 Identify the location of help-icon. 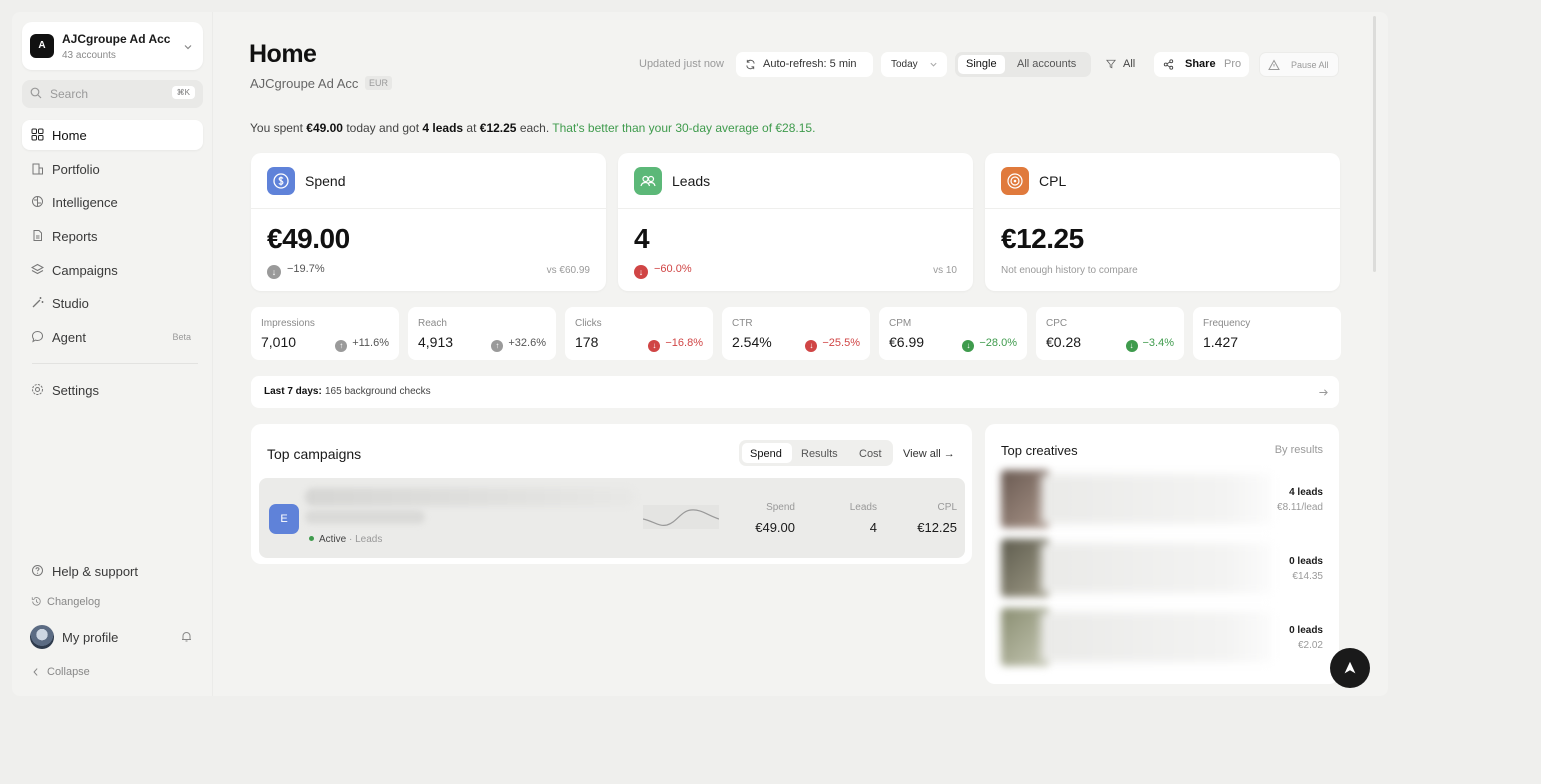
(37, 570).